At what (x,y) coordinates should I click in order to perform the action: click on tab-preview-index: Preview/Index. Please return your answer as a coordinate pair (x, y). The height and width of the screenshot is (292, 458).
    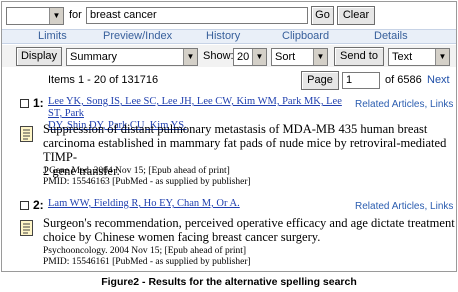
    Looking at the image, I should click on (137, 36).